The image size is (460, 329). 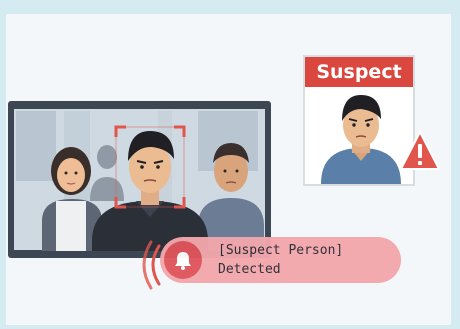 What do you see at coordinates (359, 72) in the screenshot?
I see `suspect-card-title: Suspect` at bounding box center [359, 72].